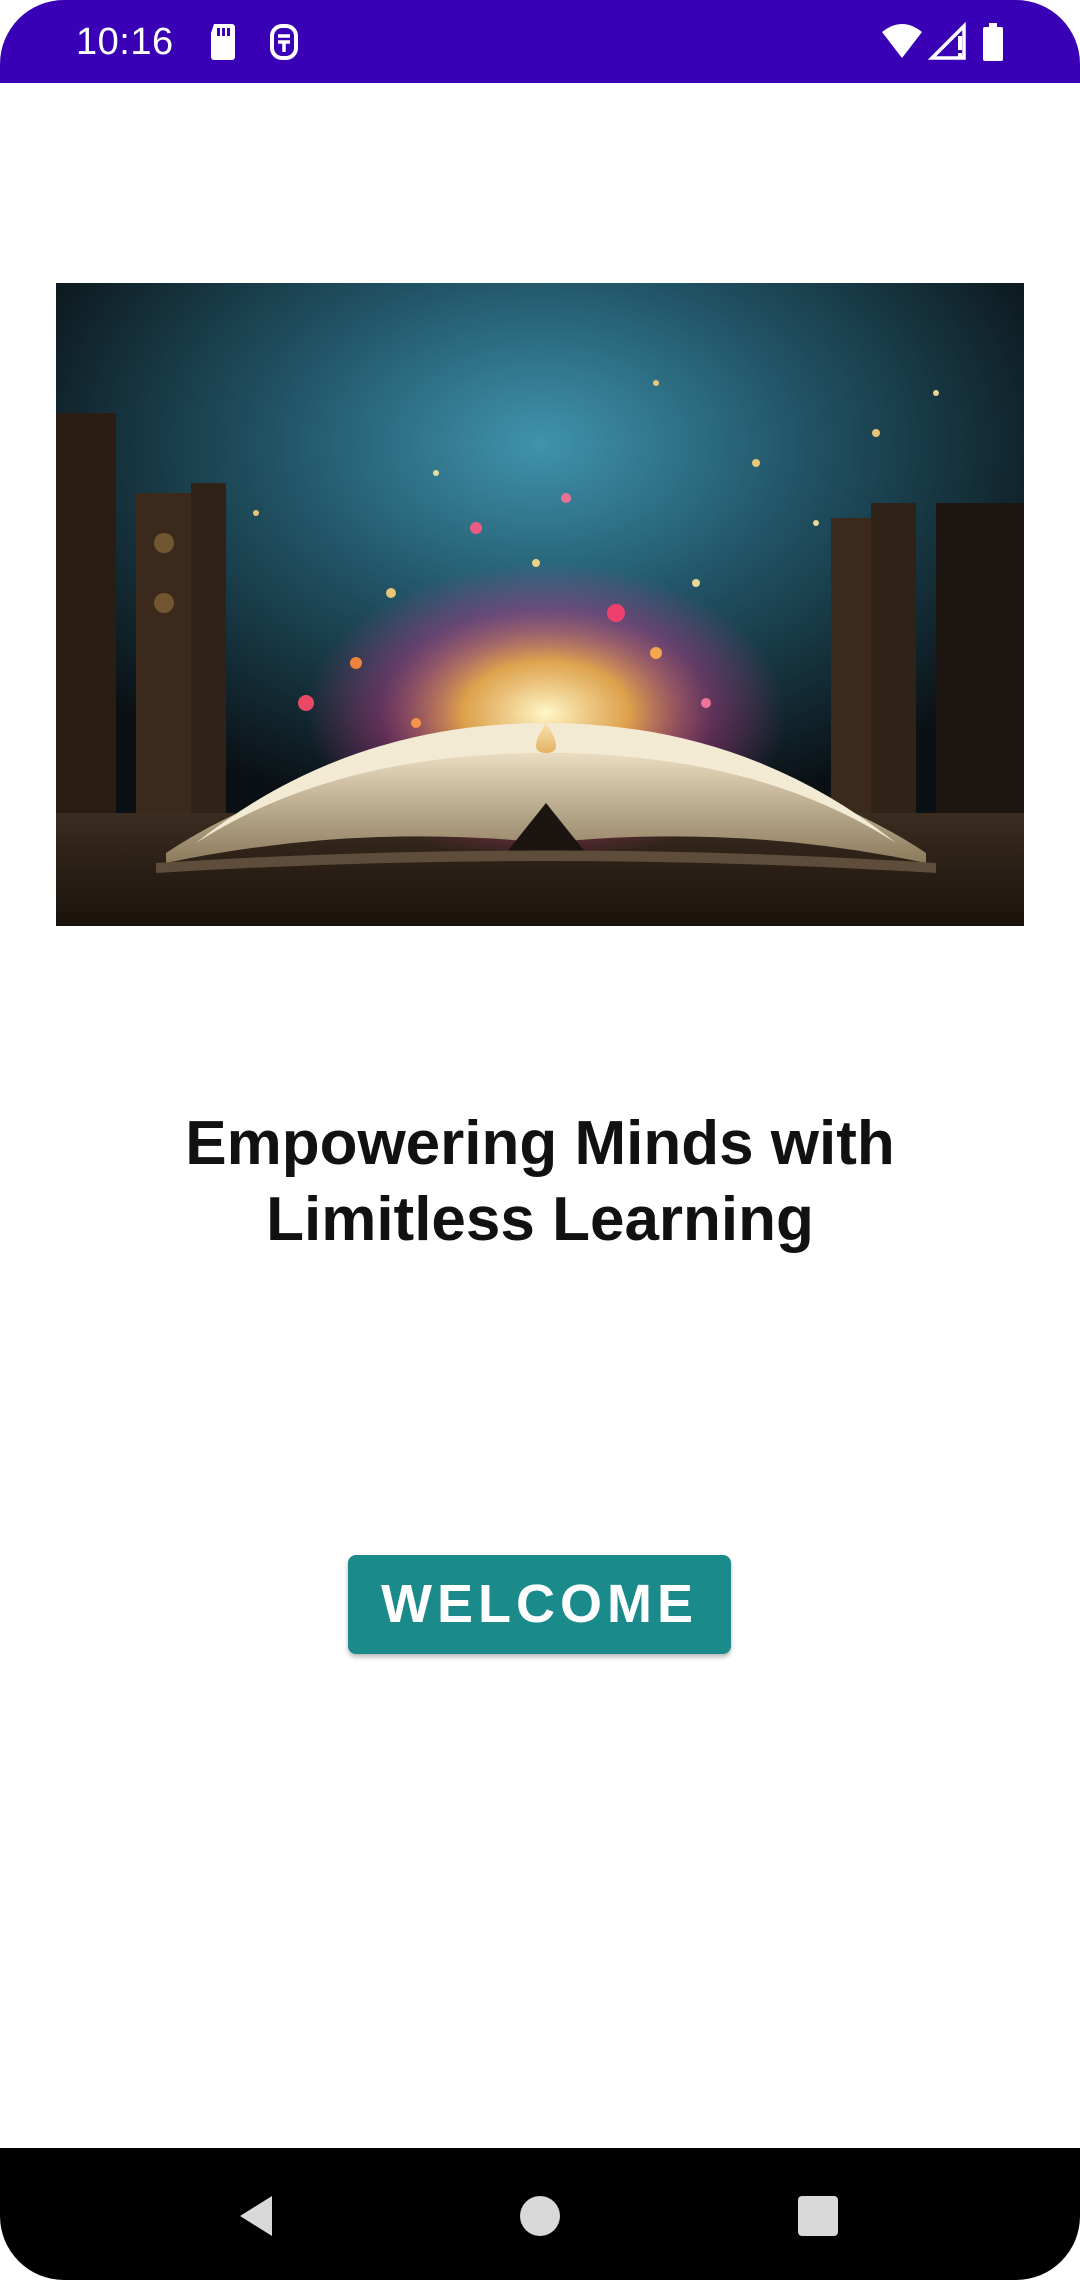 The width and height of the screenshot is (1080, 2280). What do you see at coordinates (540, 41) in the screenshot?
I see `status-bar: 10:16` at bounding box center [540, 41].